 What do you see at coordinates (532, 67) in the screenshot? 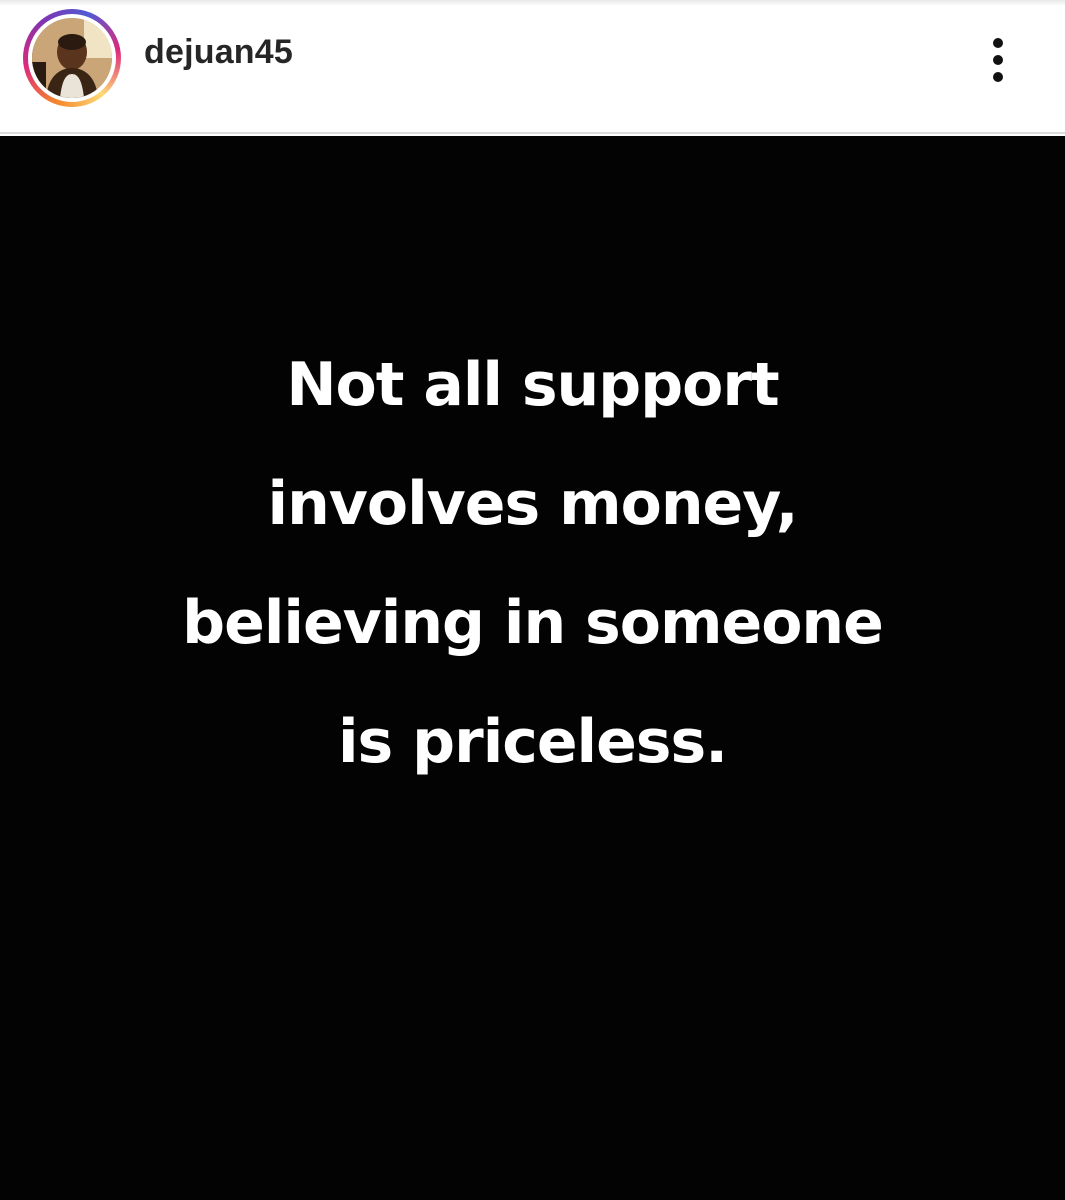
I see `post-header: dejuan45` at bounding box center [532, 67].